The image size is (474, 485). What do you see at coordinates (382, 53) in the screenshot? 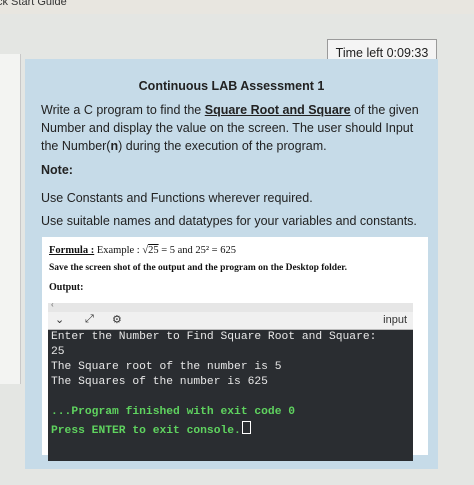
I see `timer-text: Time left 0:09:33` at bounding box center [382, 53].